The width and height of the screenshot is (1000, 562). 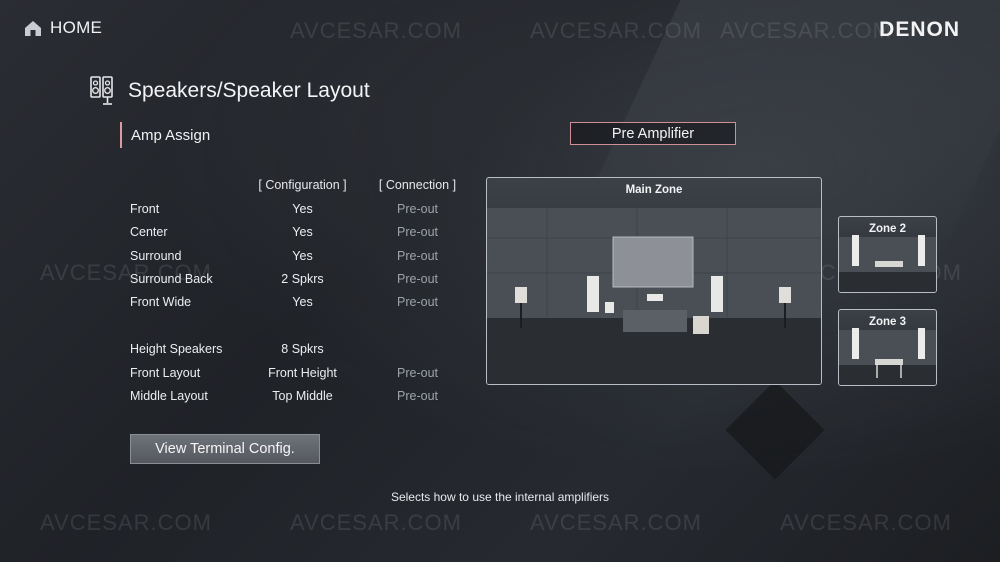 What do you see at coordinates (654, 190) in the screenshot?
I see `main-zone-title: Main Zone` at bounding box center [654, 190].